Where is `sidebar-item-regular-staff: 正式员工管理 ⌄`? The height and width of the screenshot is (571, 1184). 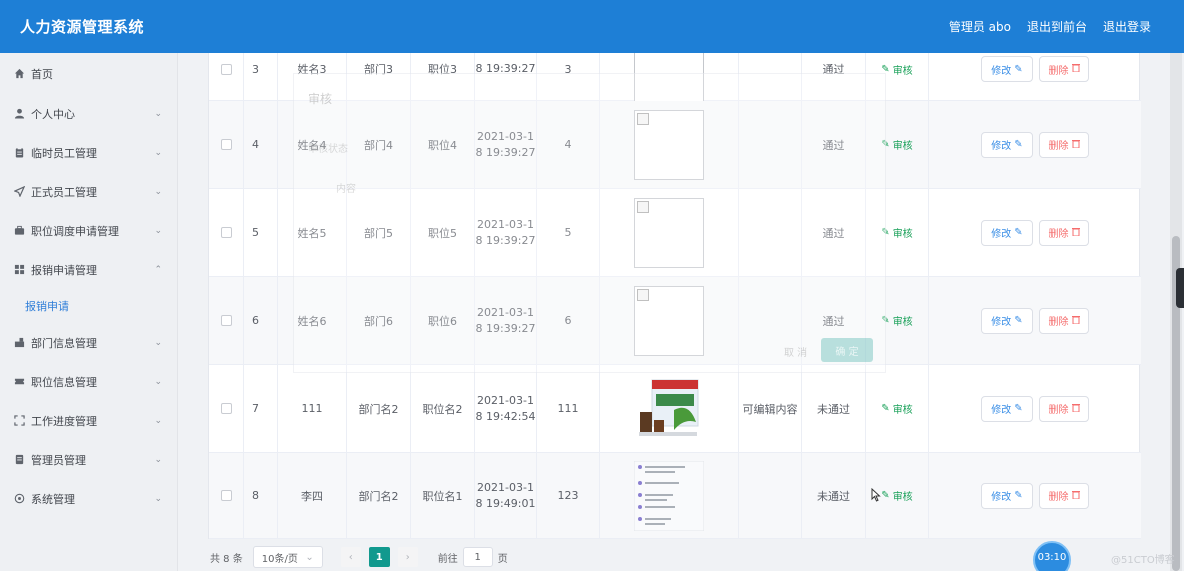
sidebar-item-regular-staff: 正式员工管理 ⌄ is located at coordinates (89, 191).